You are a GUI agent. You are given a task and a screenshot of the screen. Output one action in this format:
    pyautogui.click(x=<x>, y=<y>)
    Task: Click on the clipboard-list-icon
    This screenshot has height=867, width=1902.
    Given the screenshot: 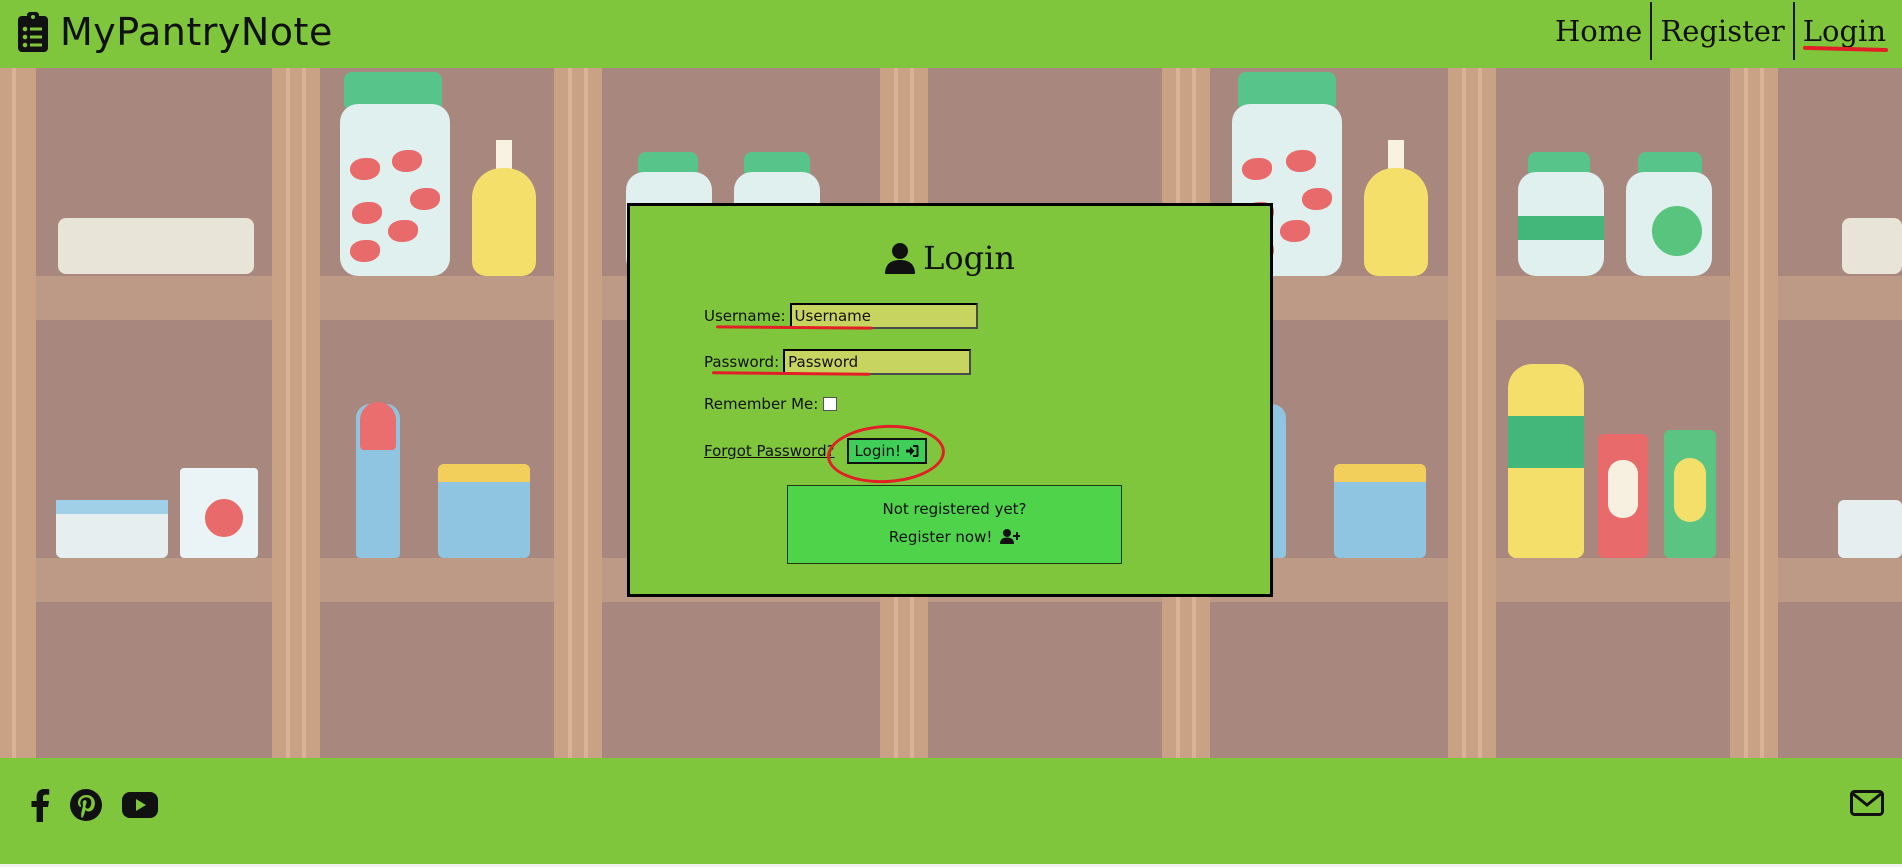 What is the action you would take?
    pyautogui.click(x=33, y=32)
    